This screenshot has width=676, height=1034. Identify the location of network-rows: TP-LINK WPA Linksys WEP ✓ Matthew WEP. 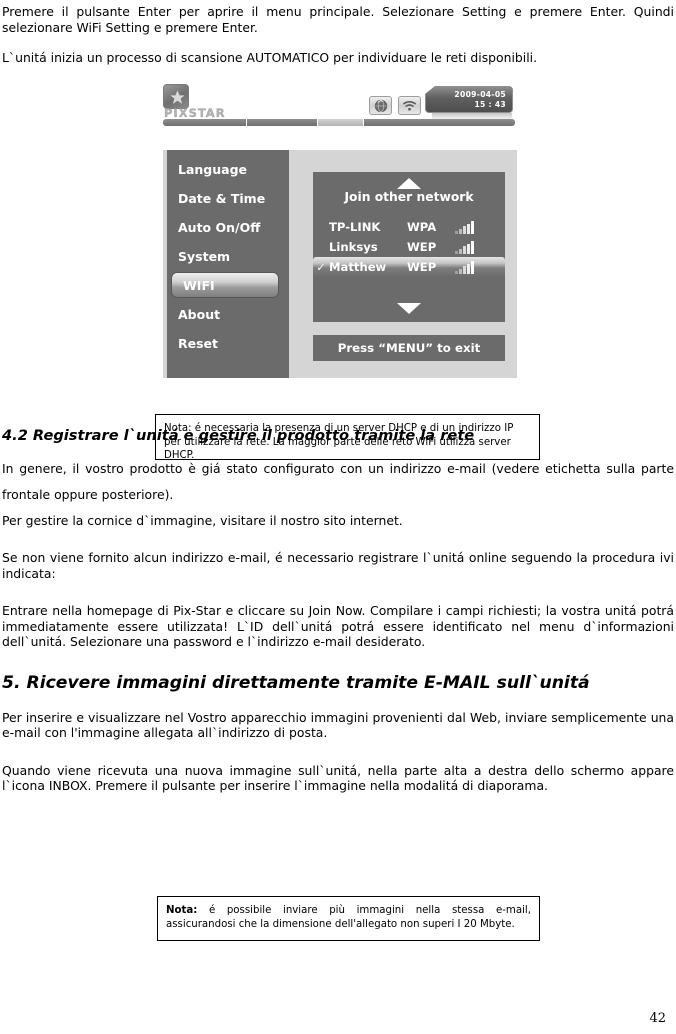
(409, 247).